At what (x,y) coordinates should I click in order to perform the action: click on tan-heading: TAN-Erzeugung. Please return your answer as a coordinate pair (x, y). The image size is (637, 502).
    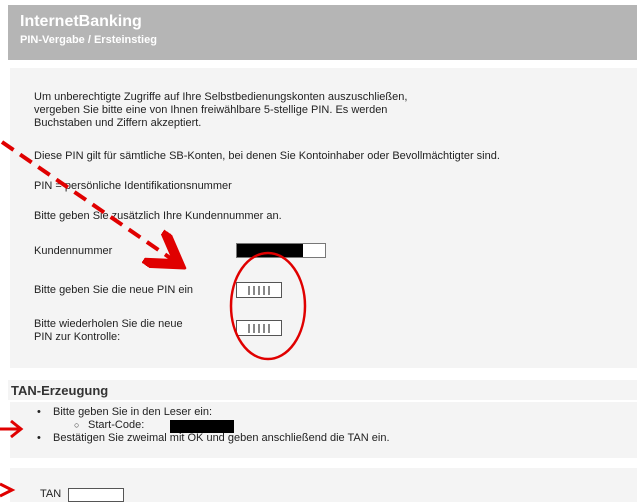
    Looking at the image, I should click on (60, 390).